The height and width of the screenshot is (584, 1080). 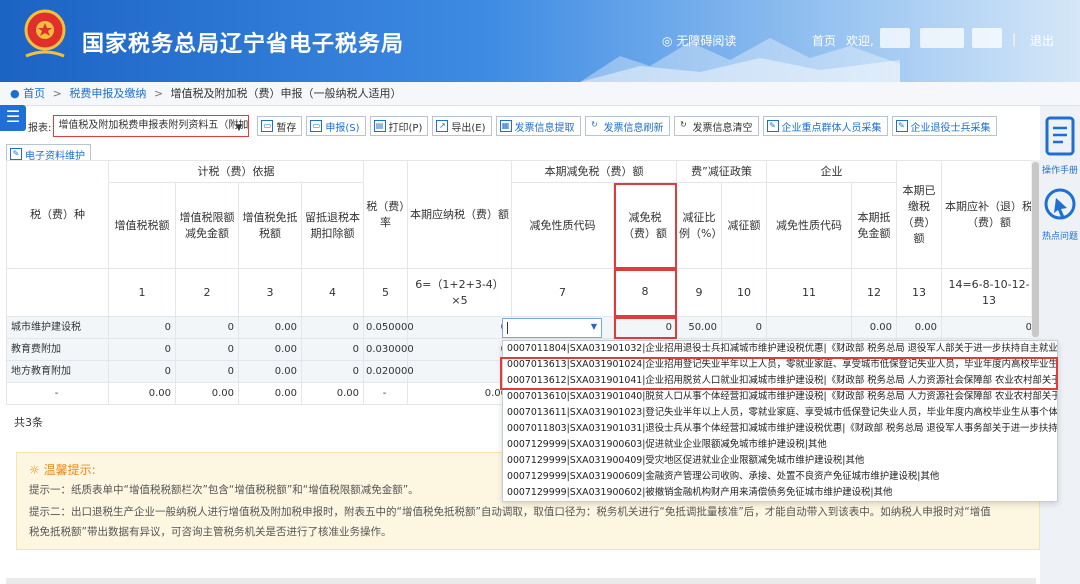 What do you see at coordinates (645, 327) in the screenshot?
I see `cell-reduction-amount: 0` at bounding box center [645, 327].